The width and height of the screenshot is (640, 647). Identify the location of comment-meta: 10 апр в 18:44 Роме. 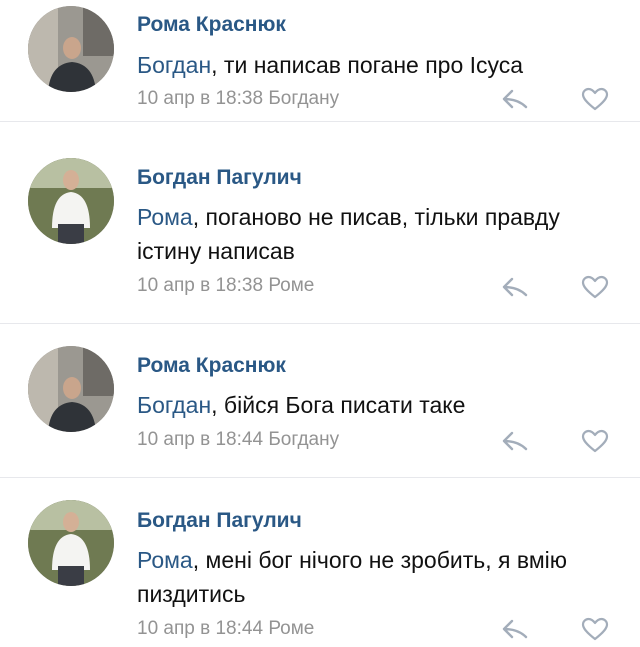
(225, 629).